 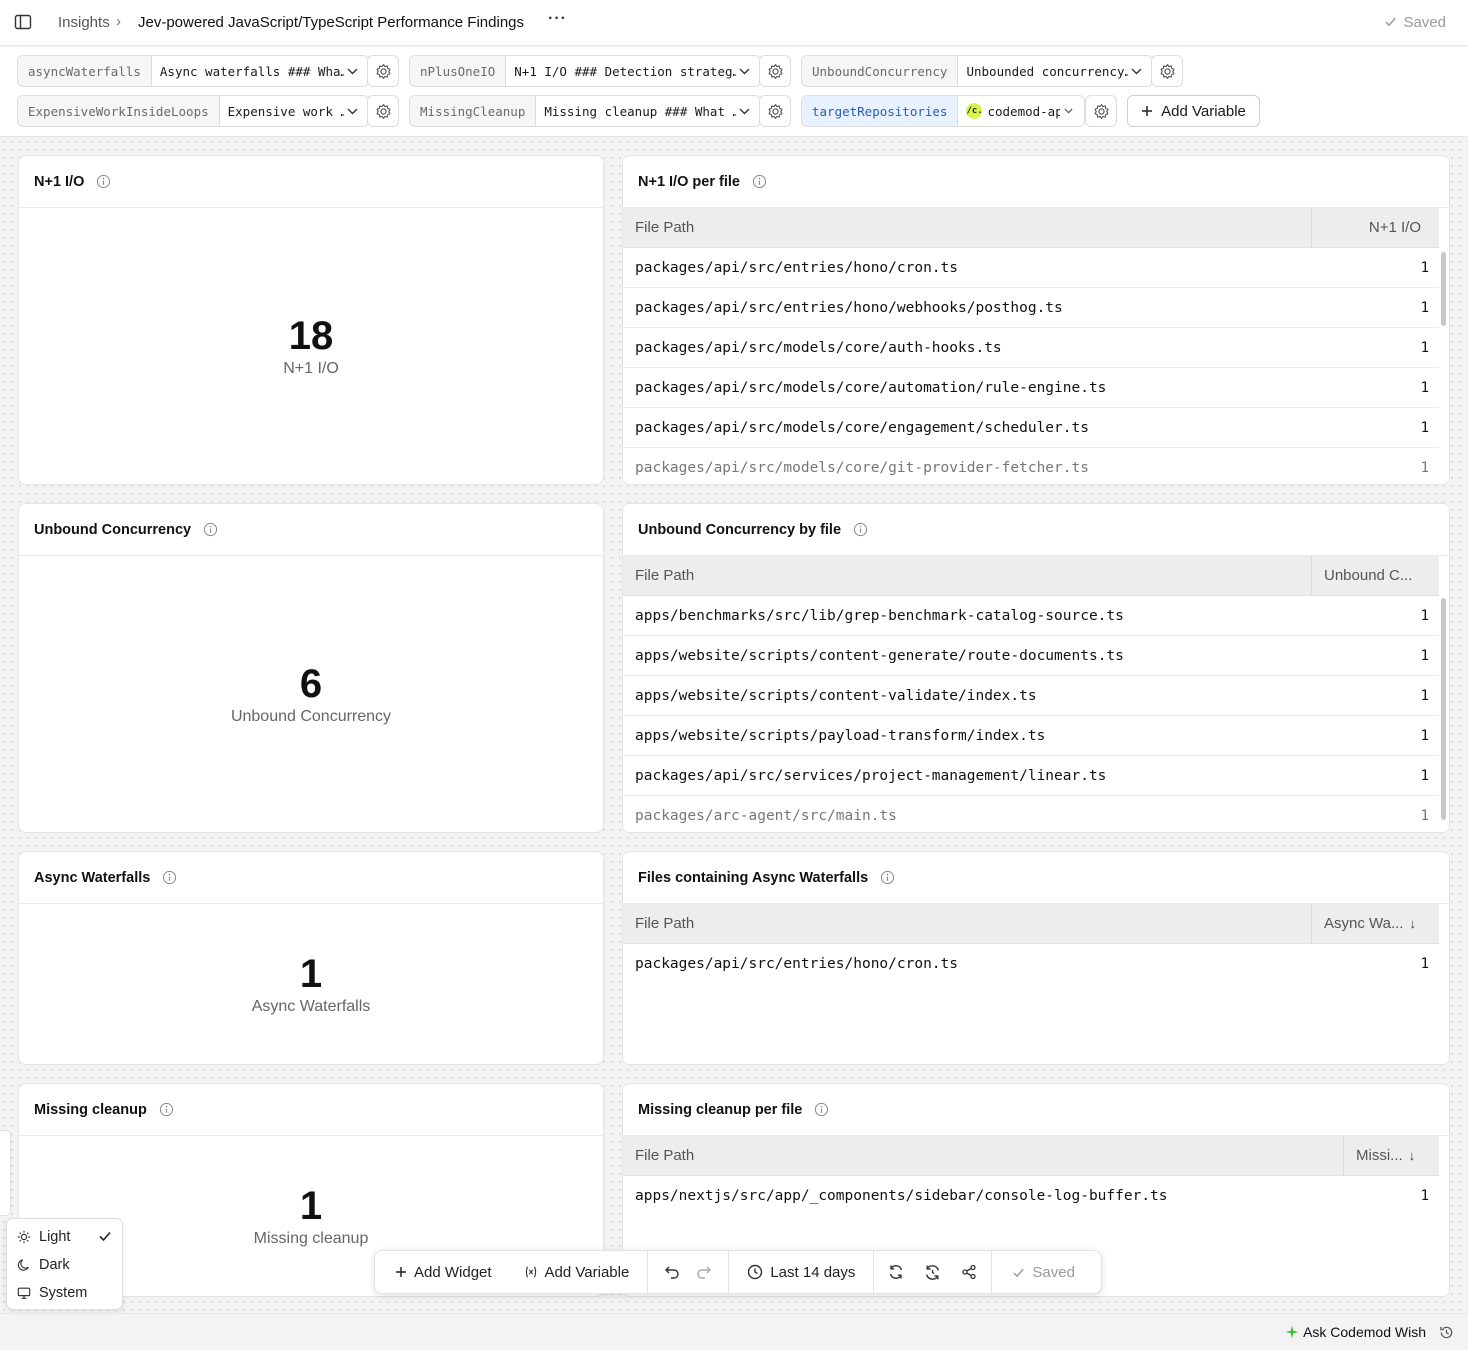 What do you see at coordinates (1040, 1272) in the screenshot?
I see `saved-button: Saved` at bounding box center [1040, 1272].